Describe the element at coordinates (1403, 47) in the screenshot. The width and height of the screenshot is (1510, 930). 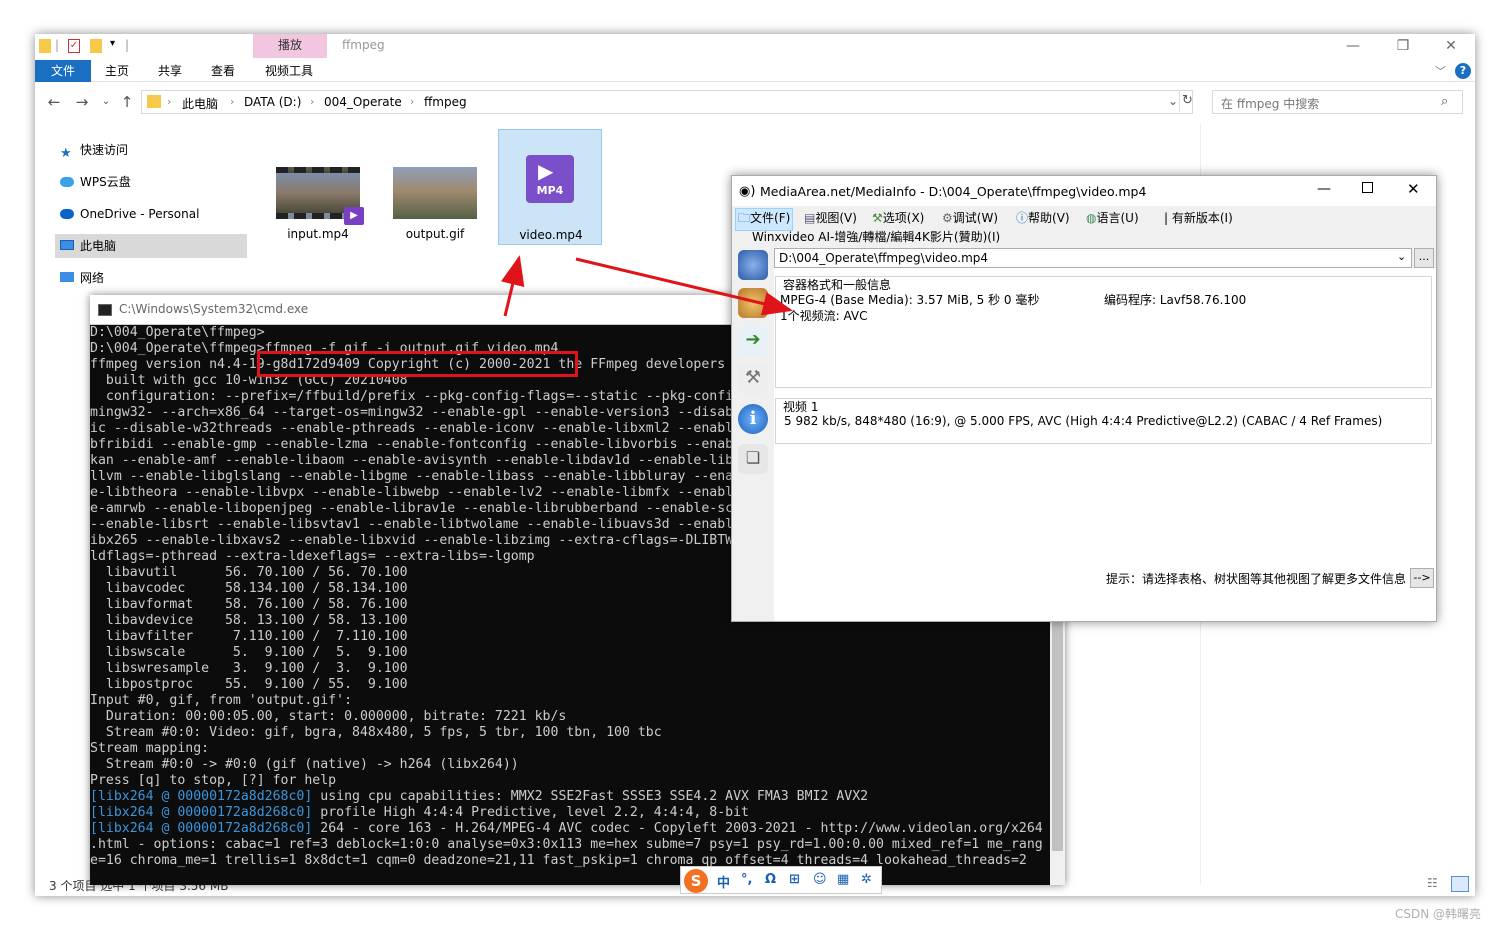
I see `restore-icon: ❐` at that location.